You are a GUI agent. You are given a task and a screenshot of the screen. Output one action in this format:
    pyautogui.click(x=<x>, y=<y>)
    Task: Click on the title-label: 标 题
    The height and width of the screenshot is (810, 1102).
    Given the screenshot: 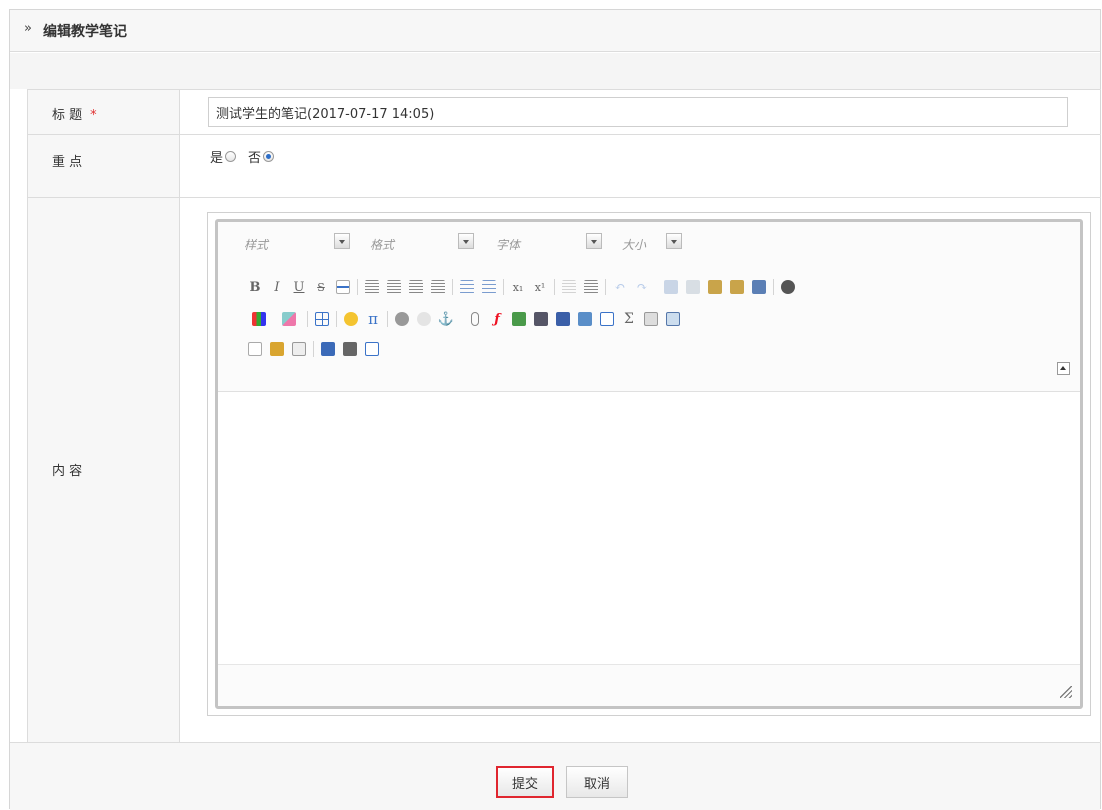 What is the action you would take?
    pyautogui.click(x=67, y=115)
    